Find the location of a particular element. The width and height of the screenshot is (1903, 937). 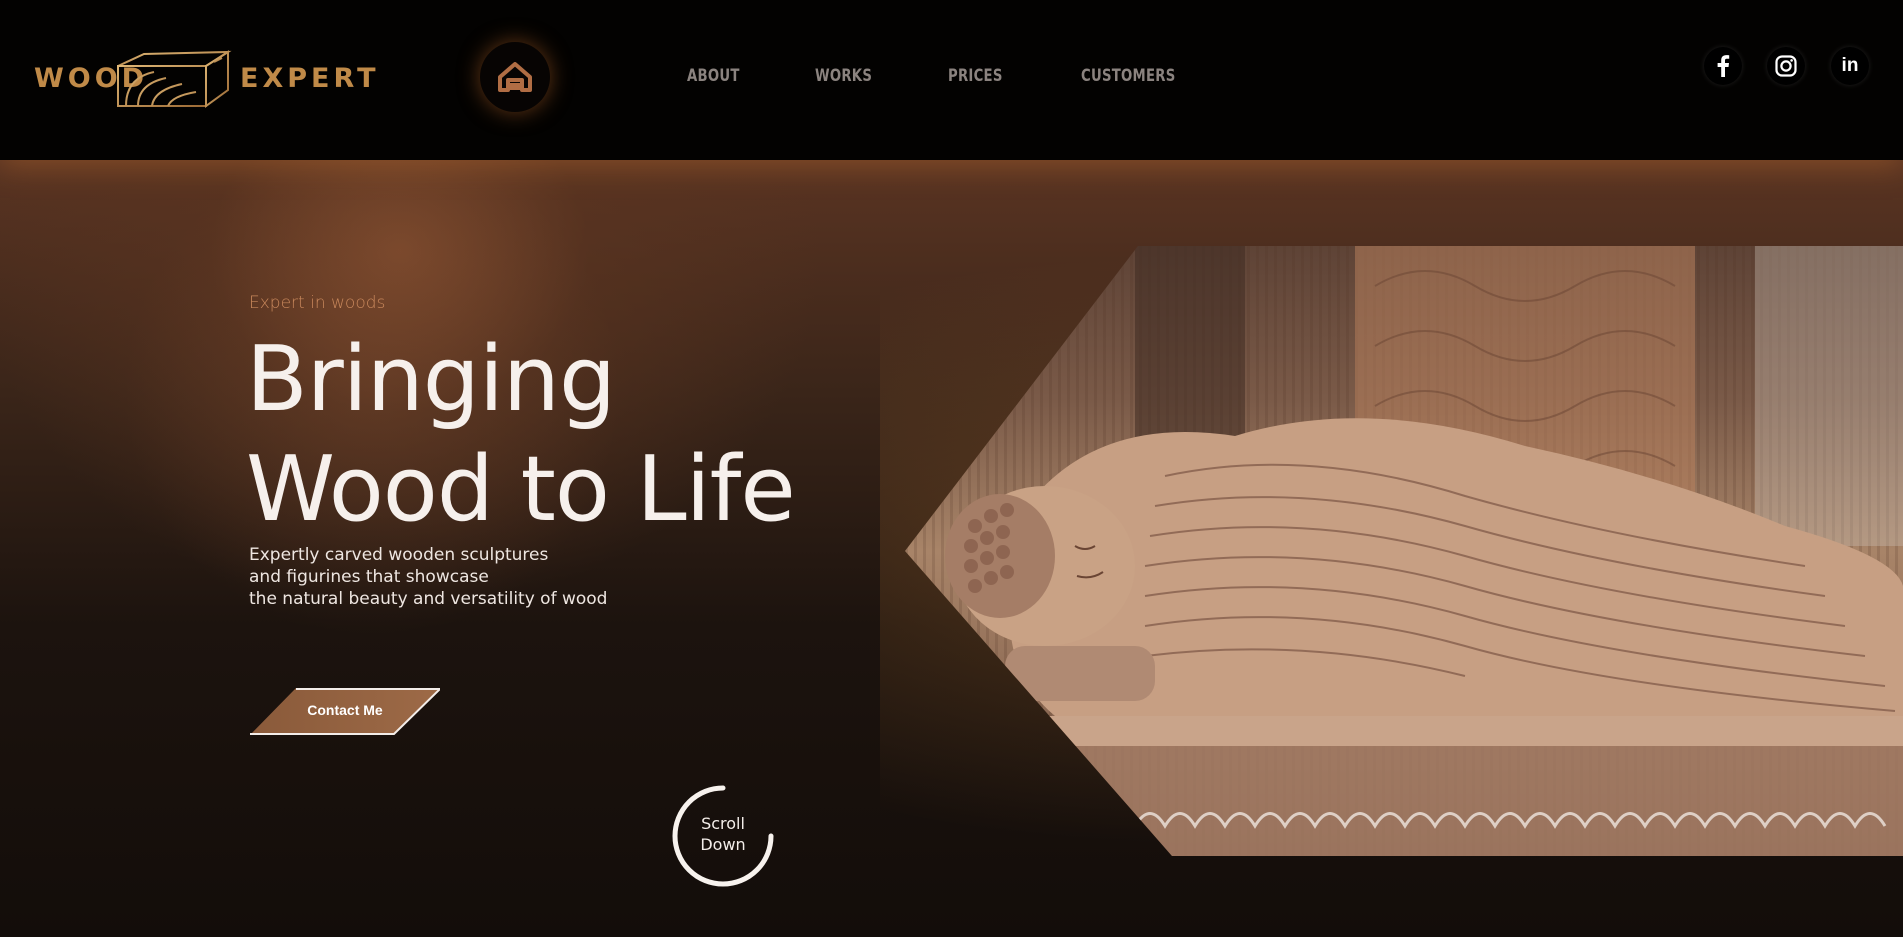

hero-headline: Bringing Wood to Life is located at coordinates (521, 435).